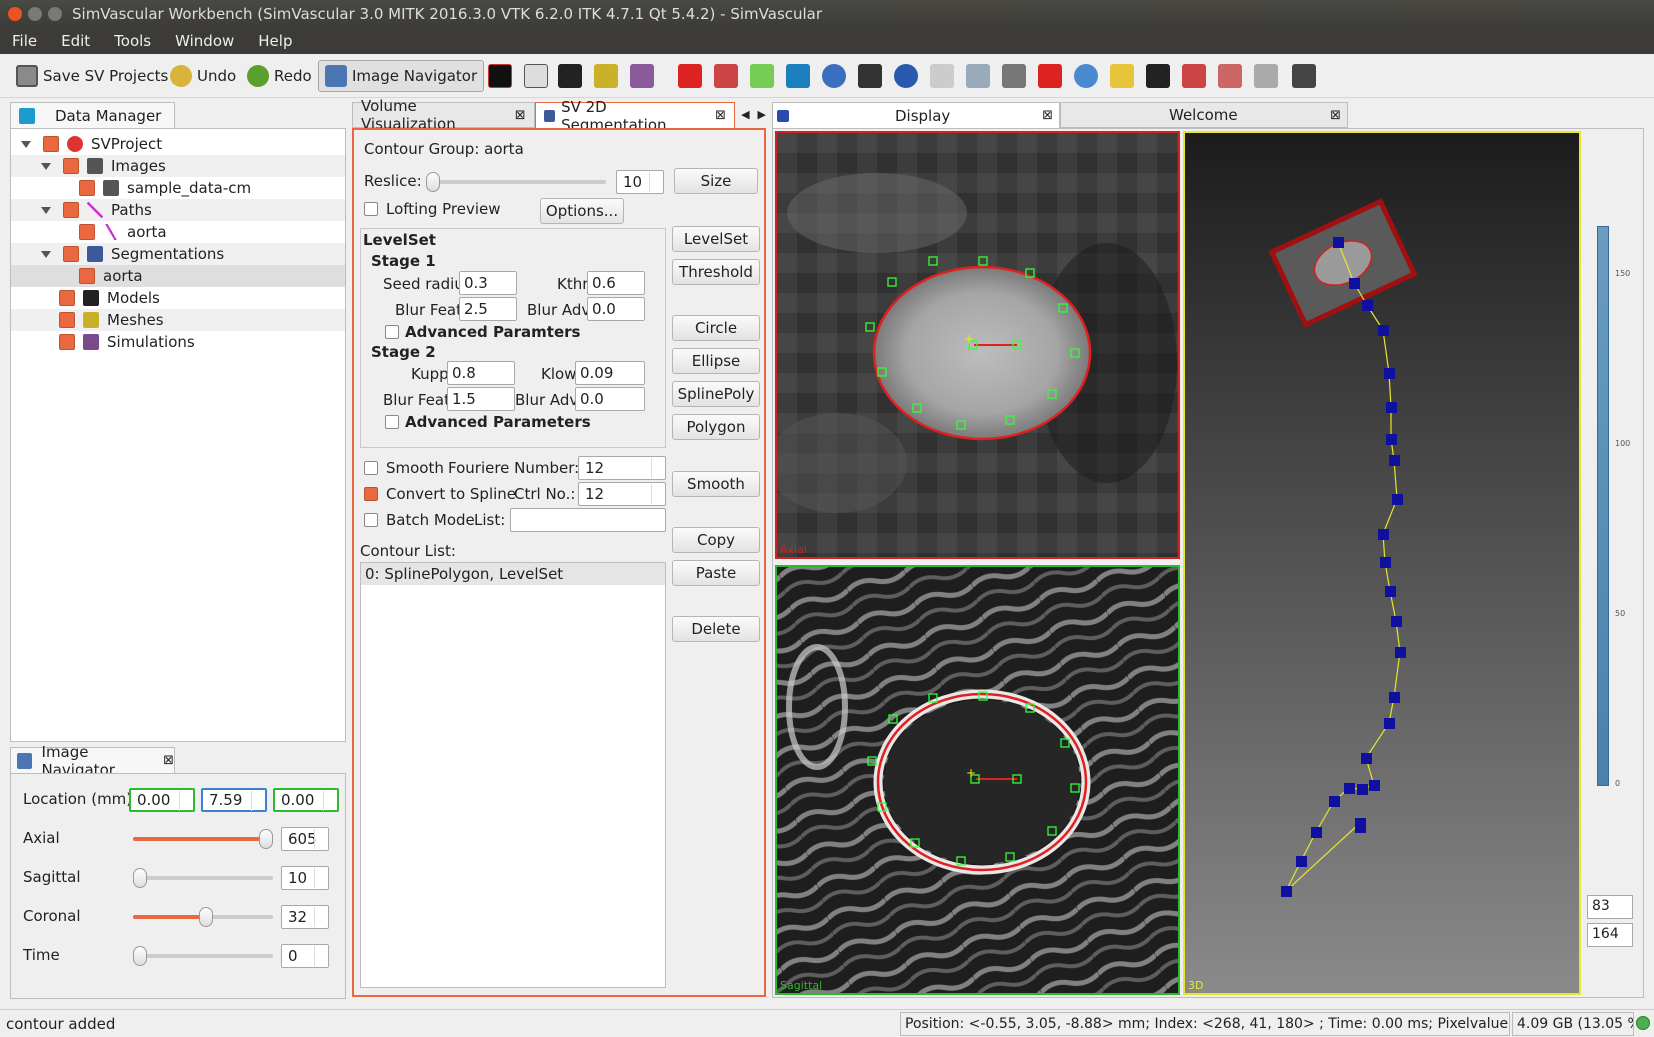 The height and width of the screenshot is (1037, 1654). What do you see at coordinates (1194, 76) in the screenshot?
I see `movie-icon` at bounding box center [1194, 76].